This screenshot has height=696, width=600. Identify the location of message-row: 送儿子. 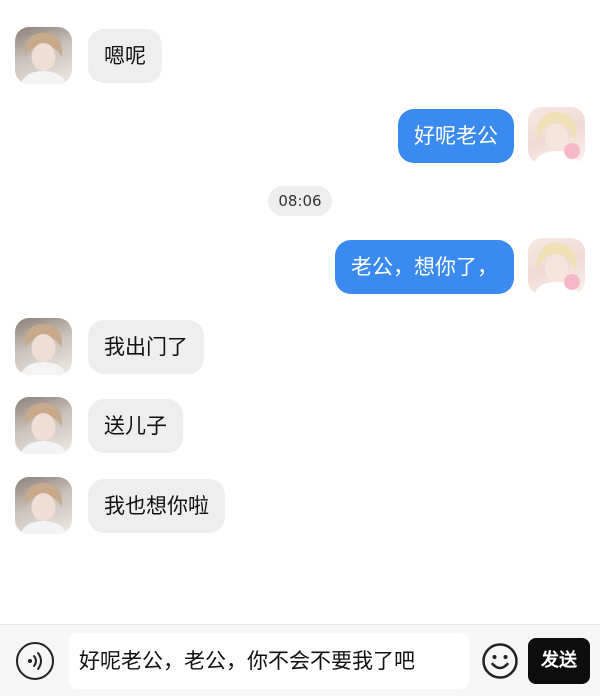
(99, 425).